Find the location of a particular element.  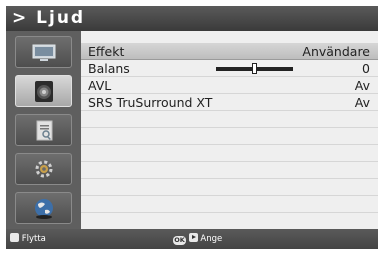

menu-row-srs-trusurround: SRS TruSurround XT Av is located at coordinates (229, 102).